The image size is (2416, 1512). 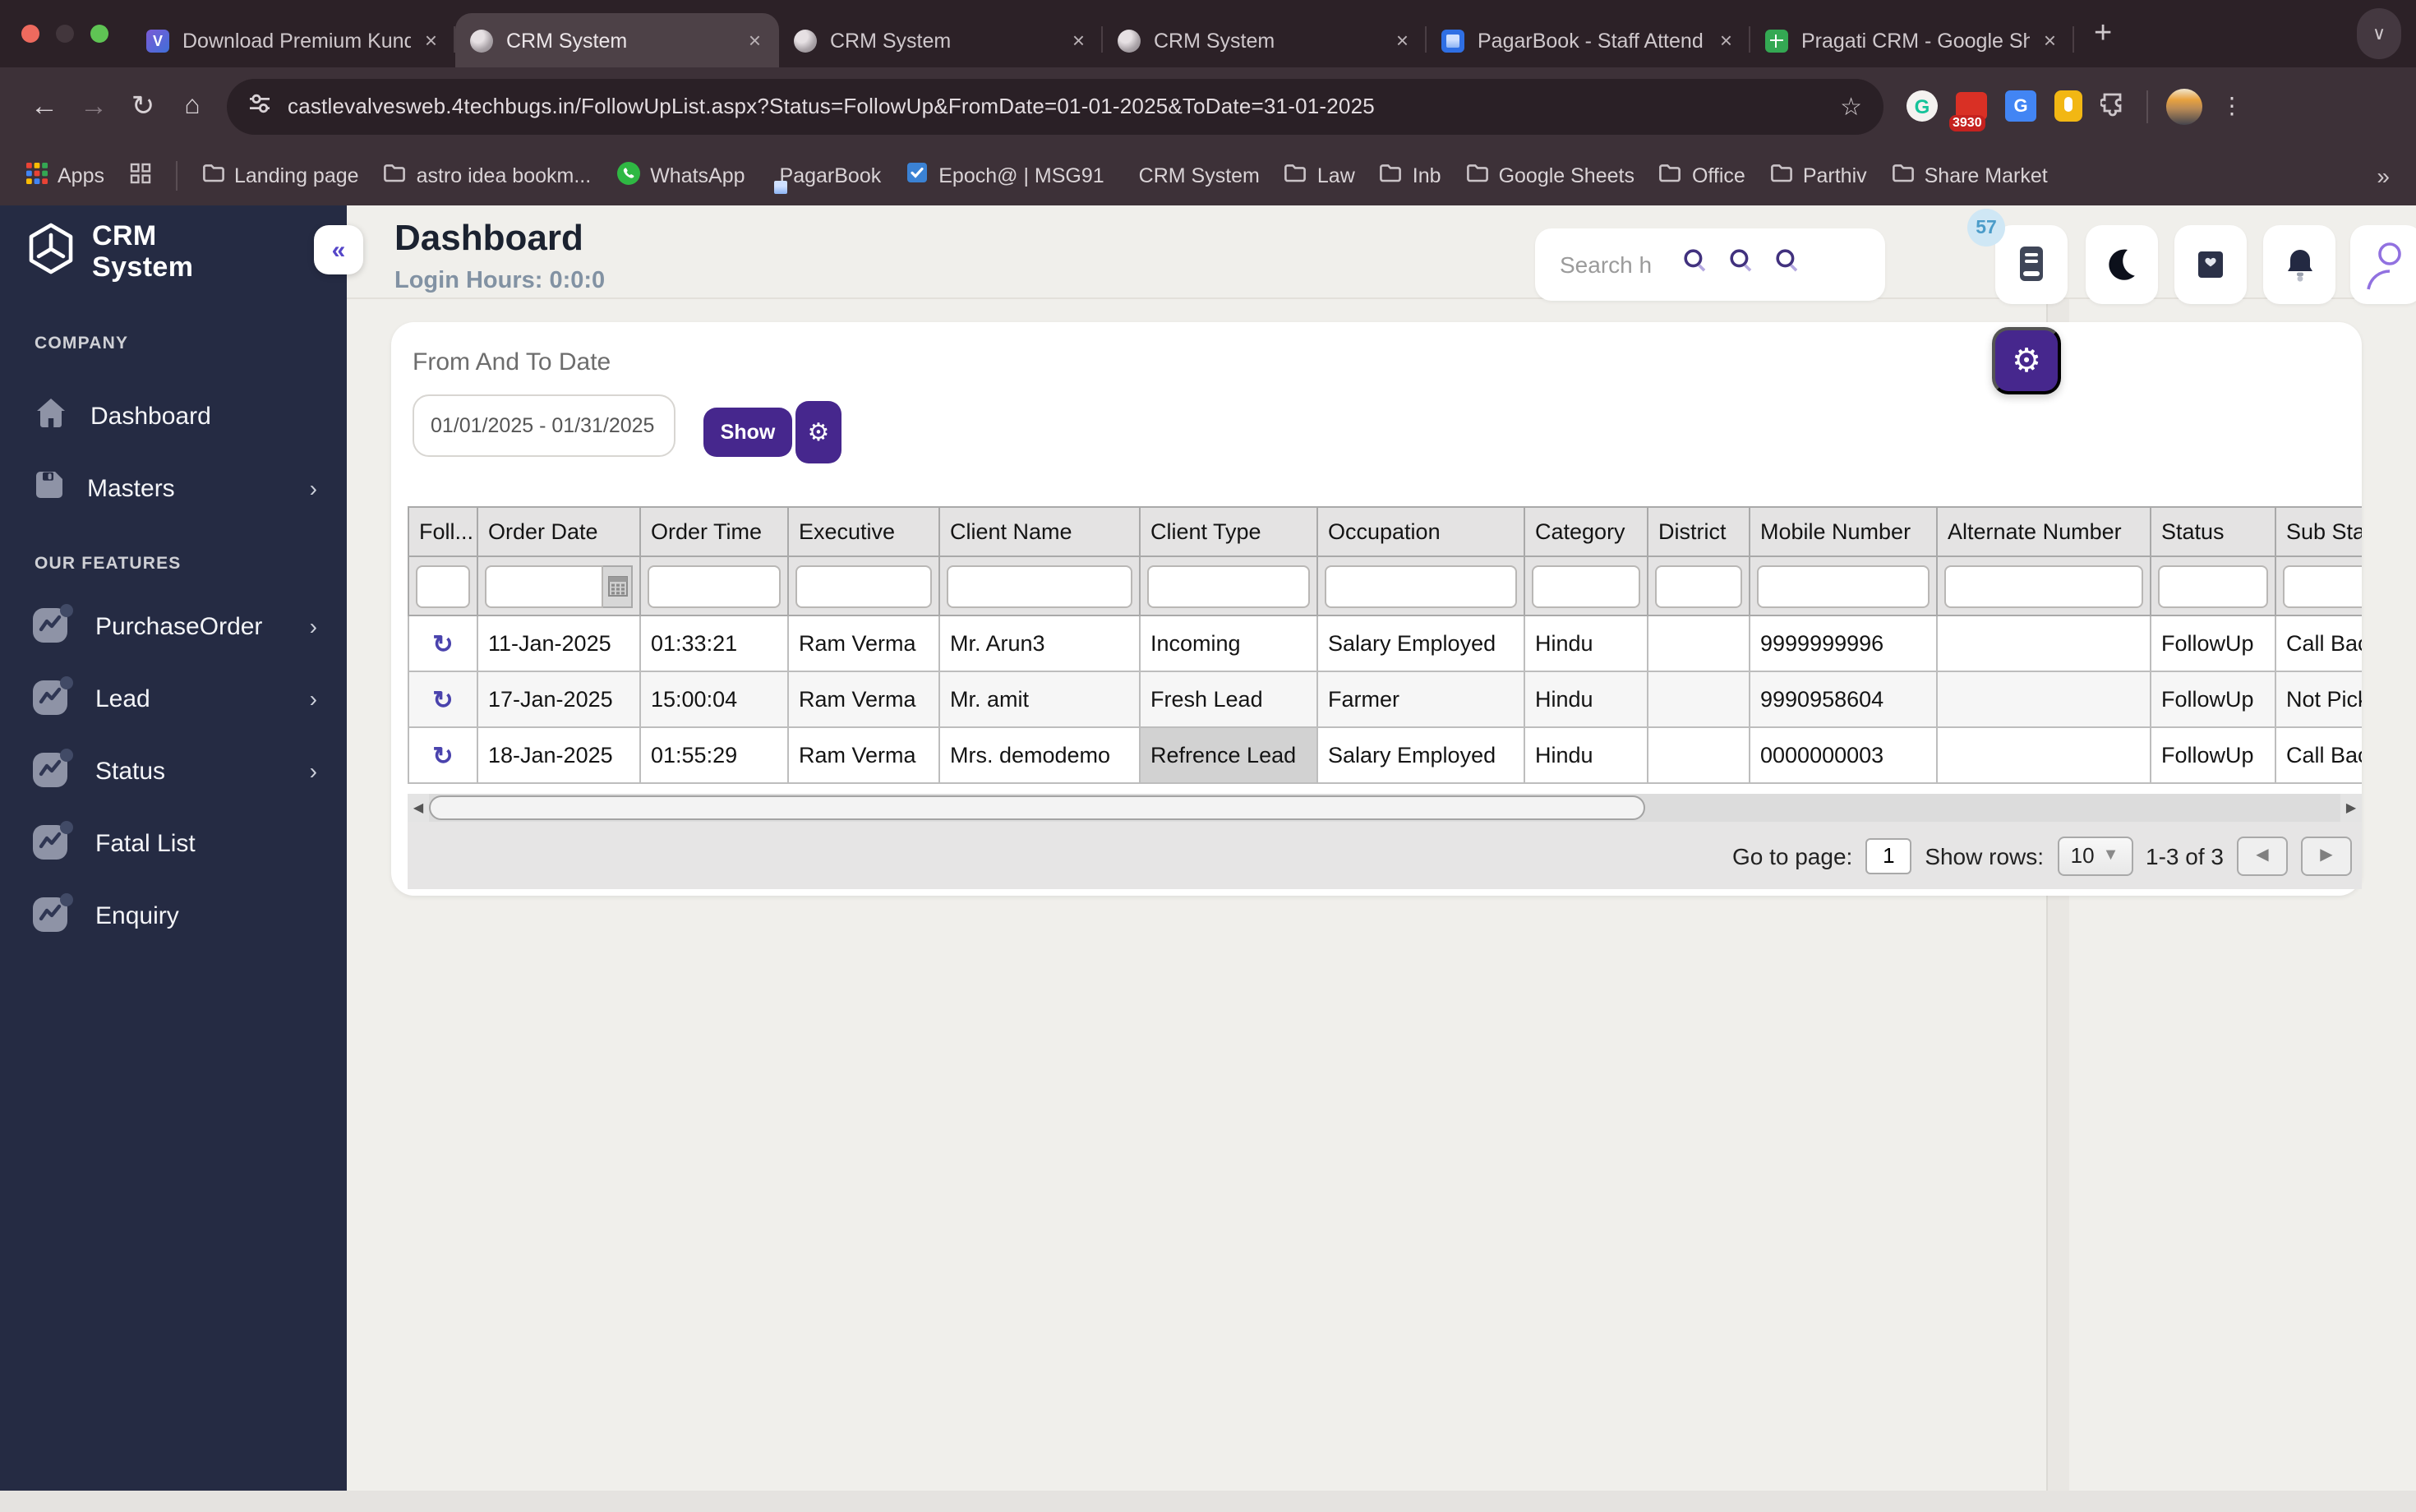 I want to click on bookmark-item: WhatsApp, so click(x=681, y=175).